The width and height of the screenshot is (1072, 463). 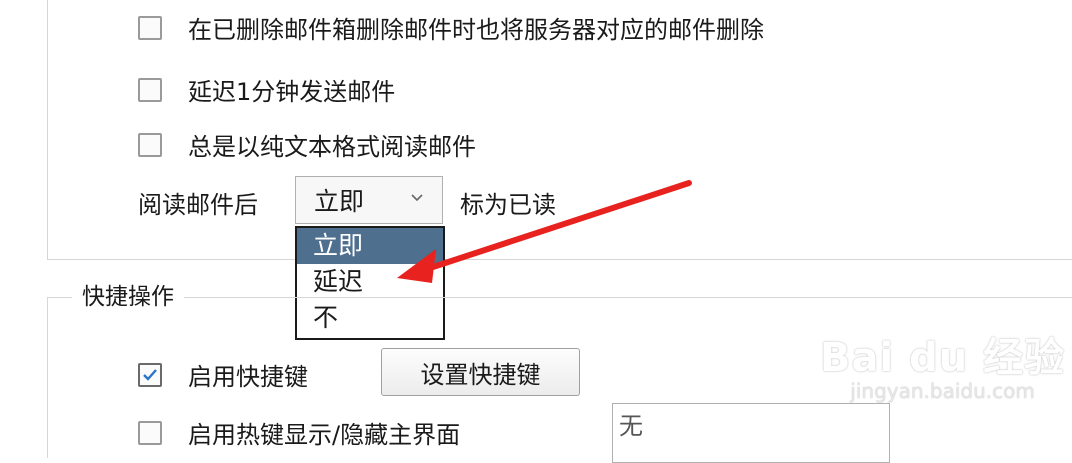 I want to click on enable-shortcut-row: 启用快捷键, so click(x=223, y=374).